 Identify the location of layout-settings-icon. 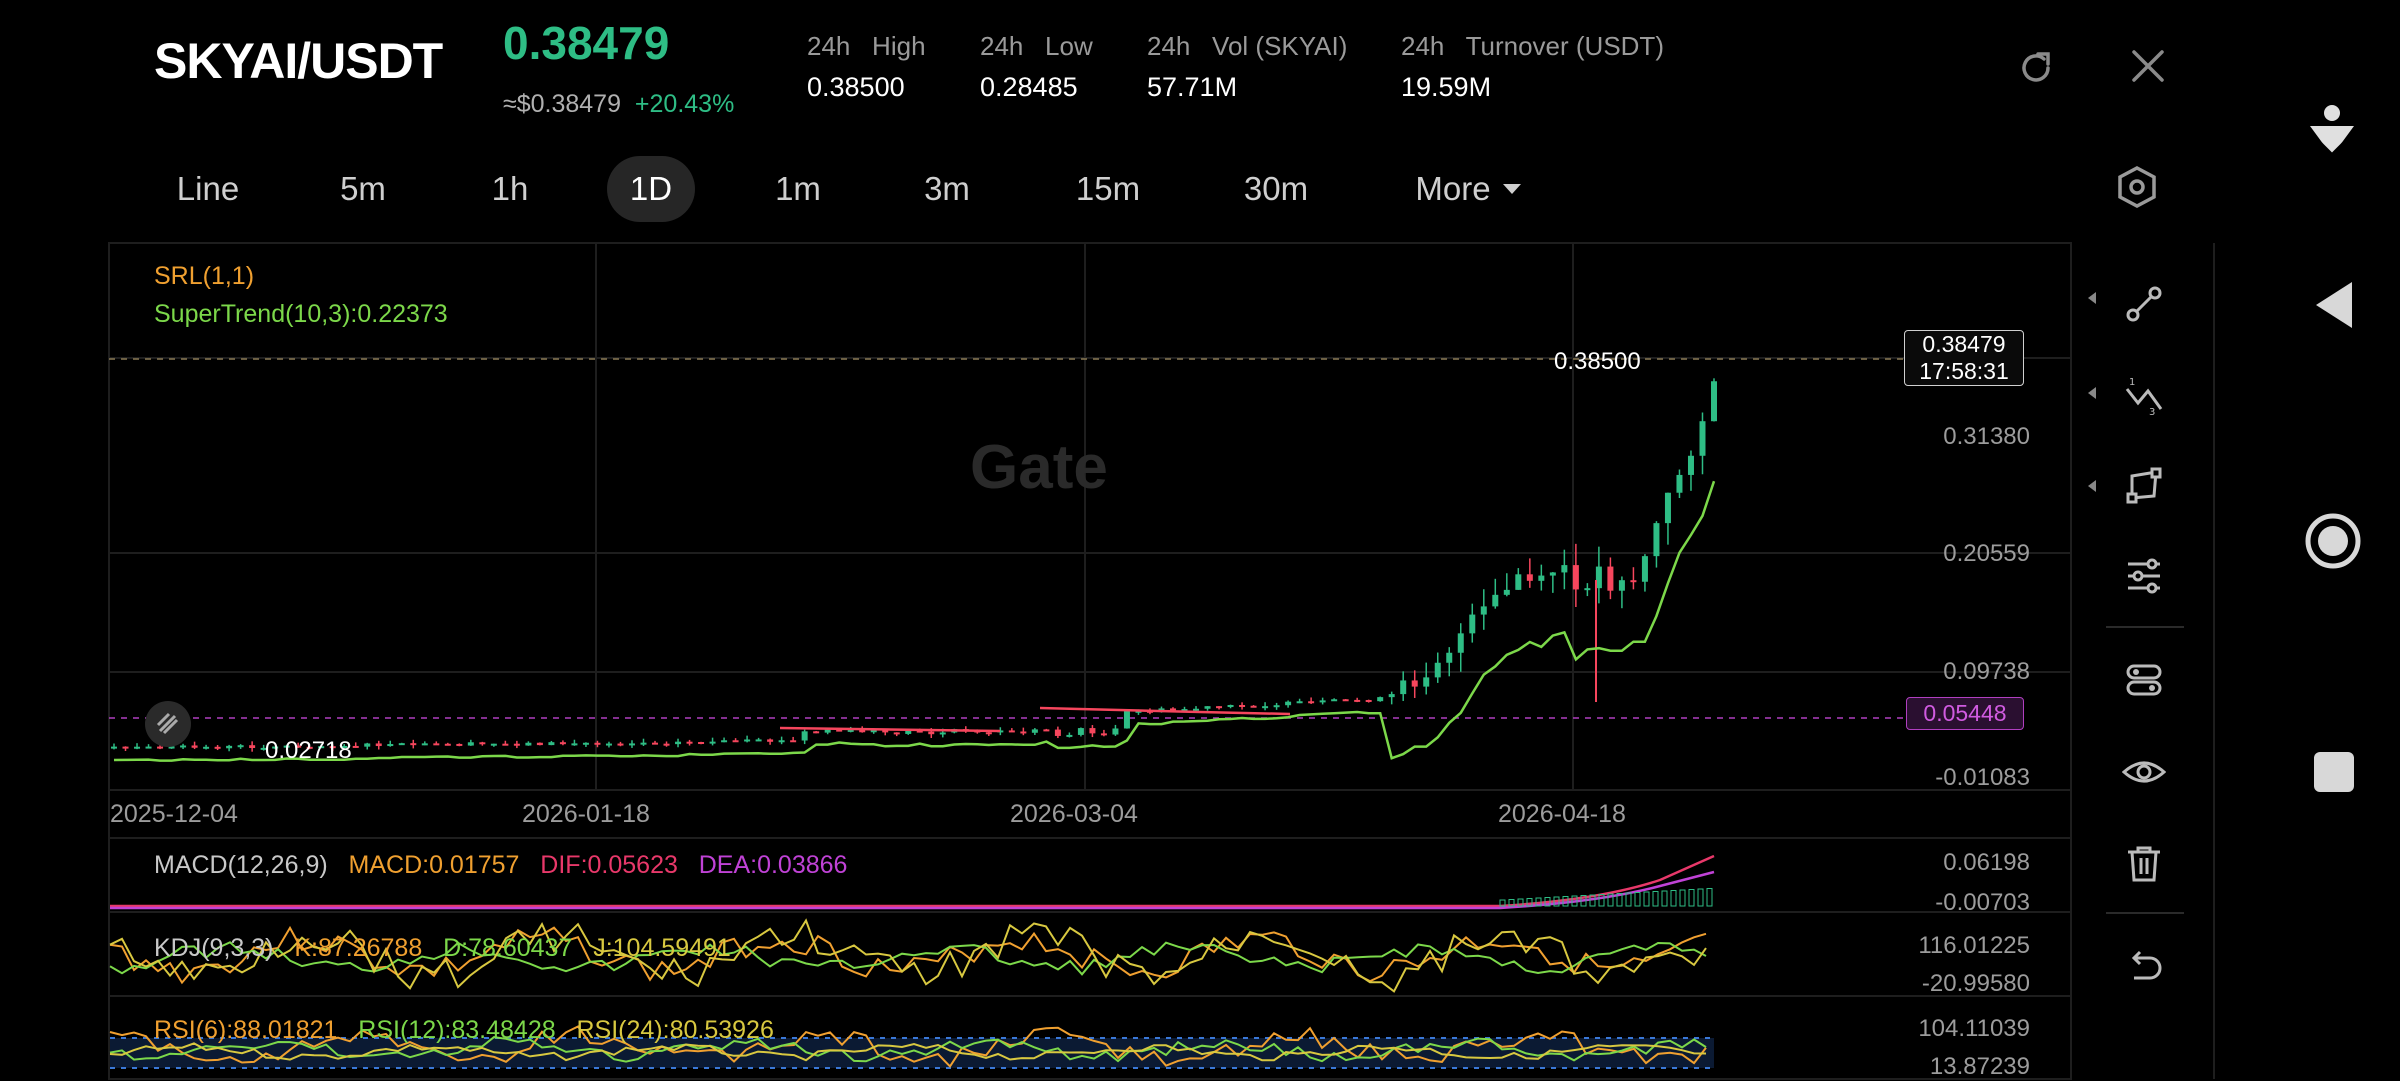
(2144, 680).